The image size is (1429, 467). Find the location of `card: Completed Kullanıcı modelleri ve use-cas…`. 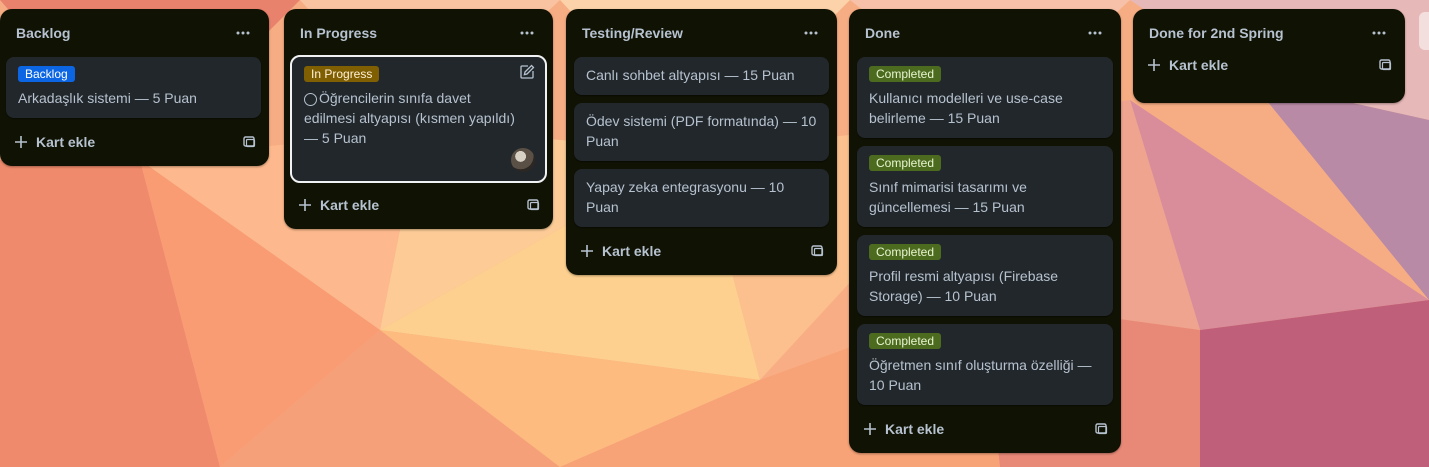

card: Completed Kullanıcı modelleri ve use-cas… is located at coordinates (985, 97).